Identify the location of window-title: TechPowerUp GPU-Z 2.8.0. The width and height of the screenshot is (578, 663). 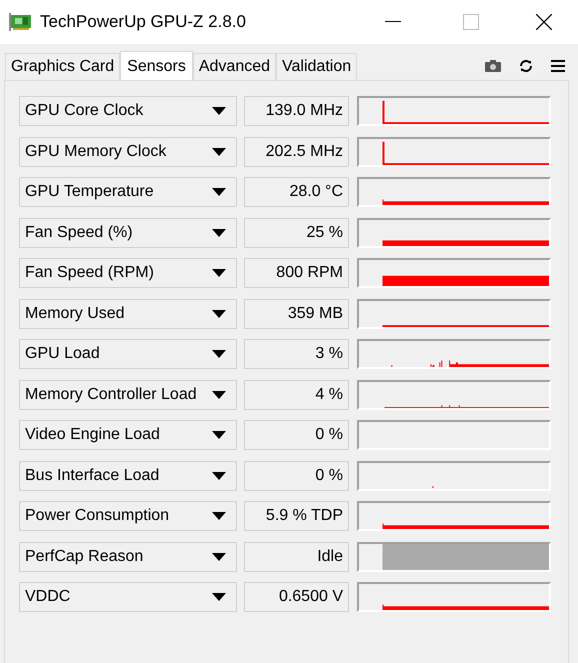
(143, 22).